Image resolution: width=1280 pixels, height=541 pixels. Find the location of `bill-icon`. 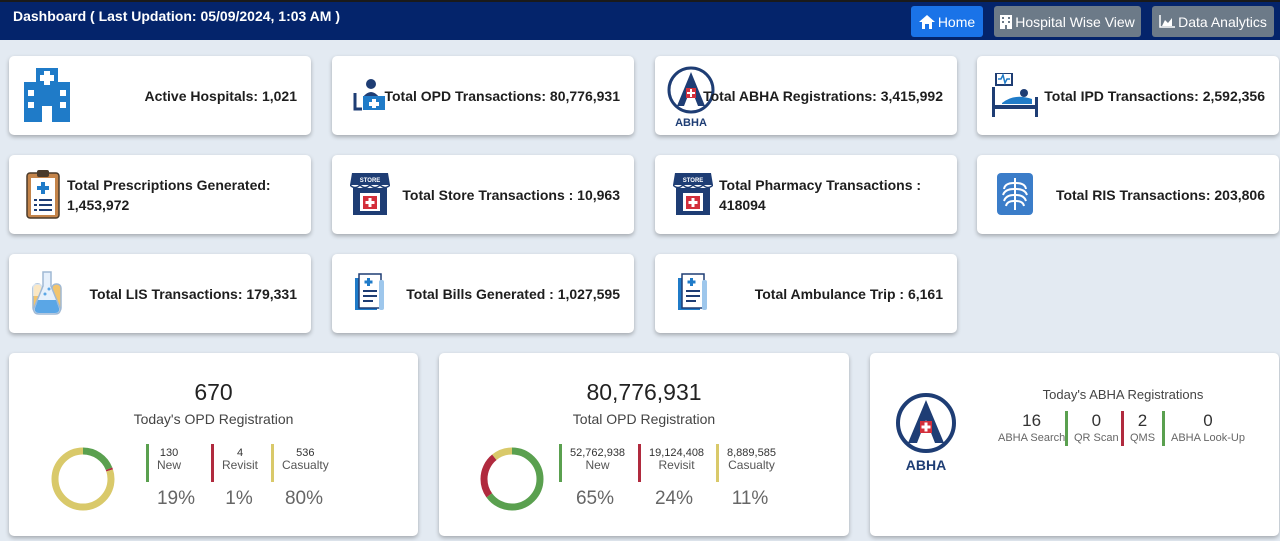

bill-icon is located at coordinates (370, 293).